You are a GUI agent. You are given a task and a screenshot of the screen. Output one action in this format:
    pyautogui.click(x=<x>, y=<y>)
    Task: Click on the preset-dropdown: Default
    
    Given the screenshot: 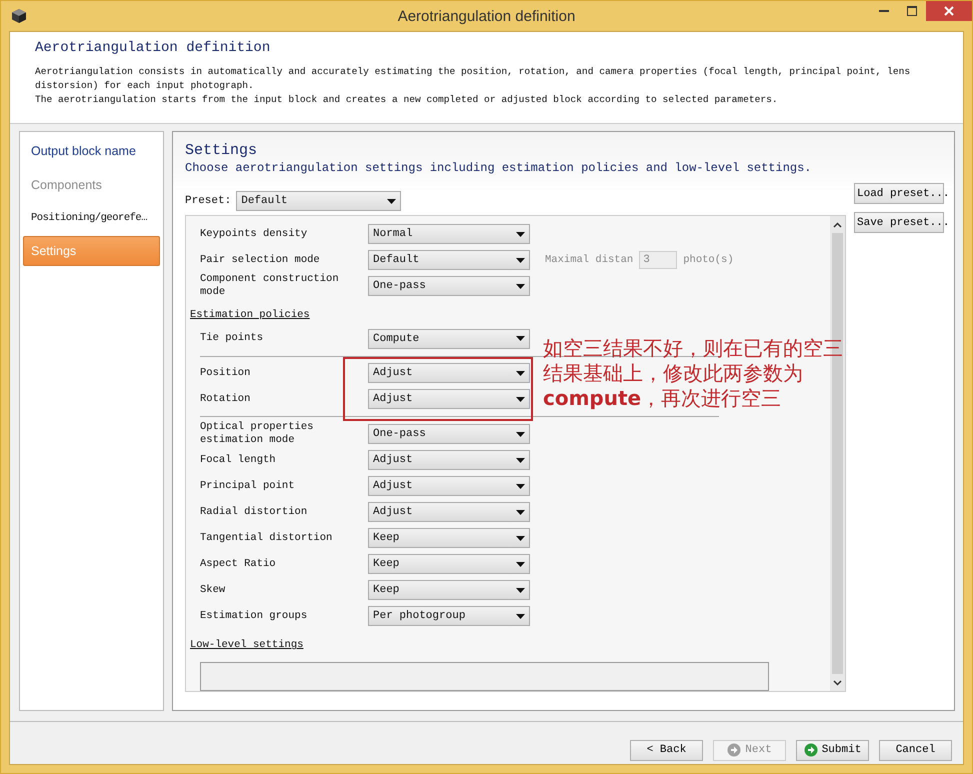 What is the action you would take?
    pyautogui.click(x=319, y=201)
    